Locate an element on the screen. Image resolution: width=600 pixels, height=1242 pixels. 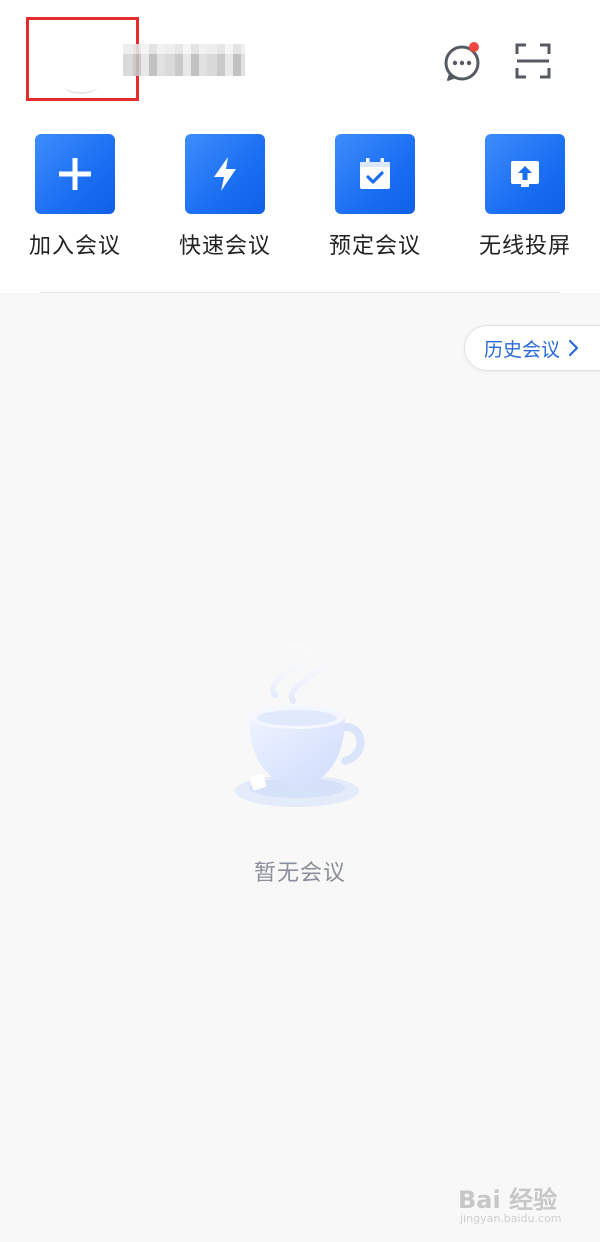
lightning-icon is located at coordinates (225, 174).